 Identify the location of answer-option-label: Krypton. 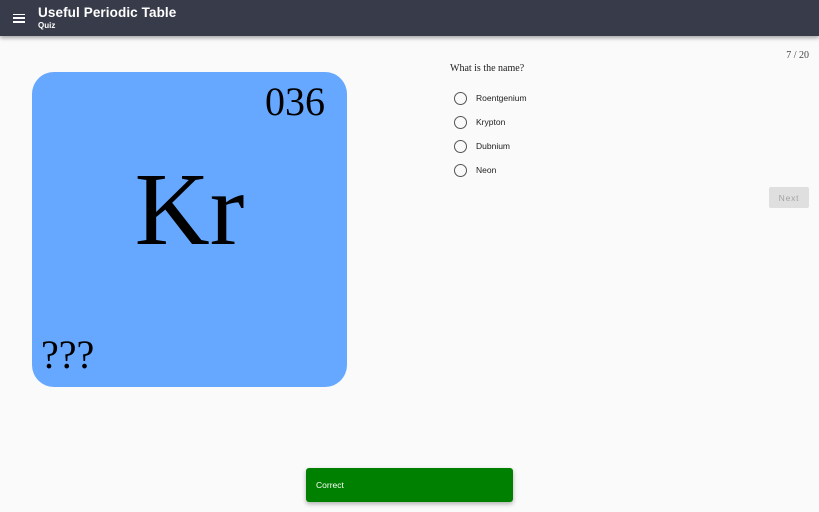
(491, 122).